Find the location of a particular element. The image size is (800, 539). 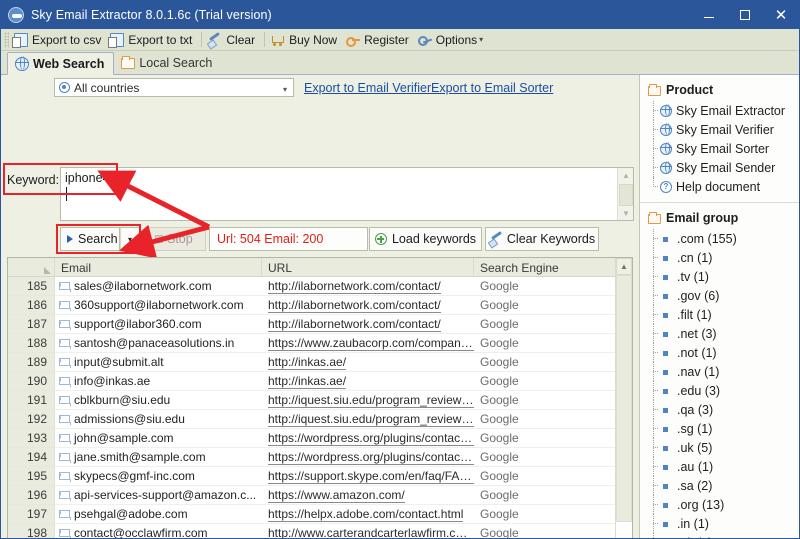

row-email: santosh@panaceasolutions.in is located at coordinates (158, 343).